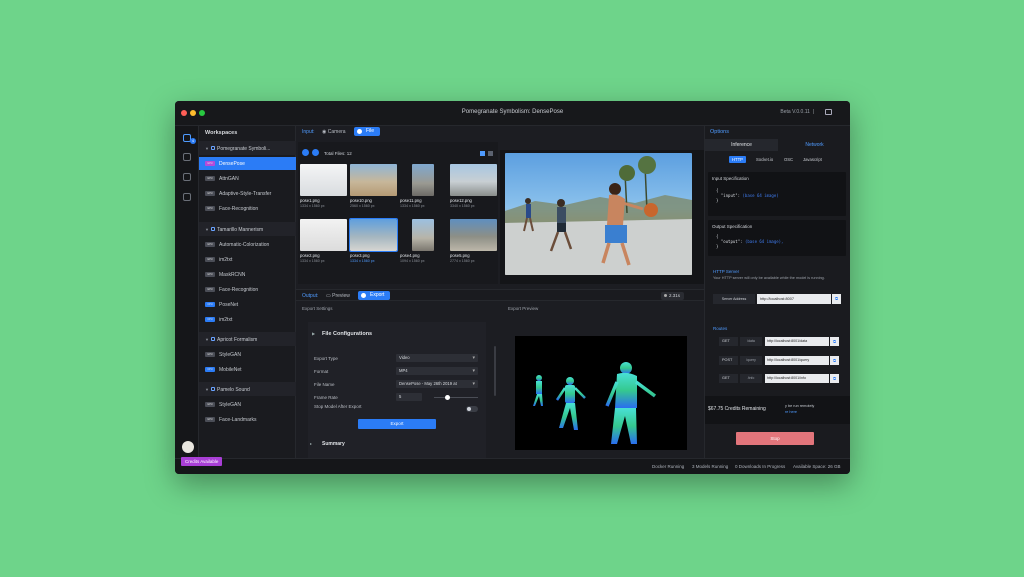 This screenshot has height=577, width=1024. Describe the element at coordinates (794, 299) in the screenshot. I see `server-address-field: http://localhost:8007` at that location.